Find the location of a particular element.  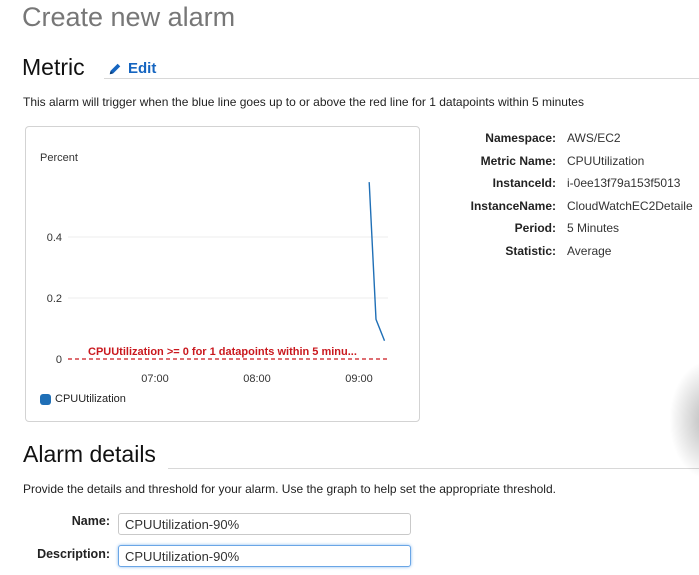

y-tick-label: 0.2 is located at coordinates (54, 299).